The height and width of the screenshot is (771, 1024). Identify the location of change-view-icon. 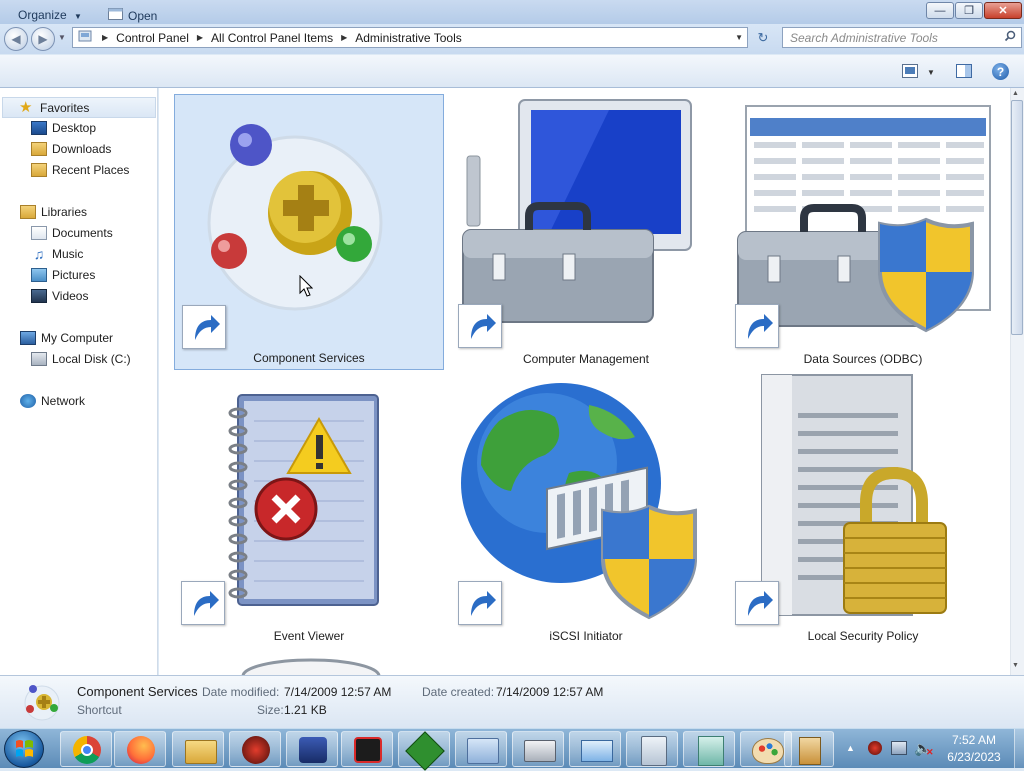
(910, 72).